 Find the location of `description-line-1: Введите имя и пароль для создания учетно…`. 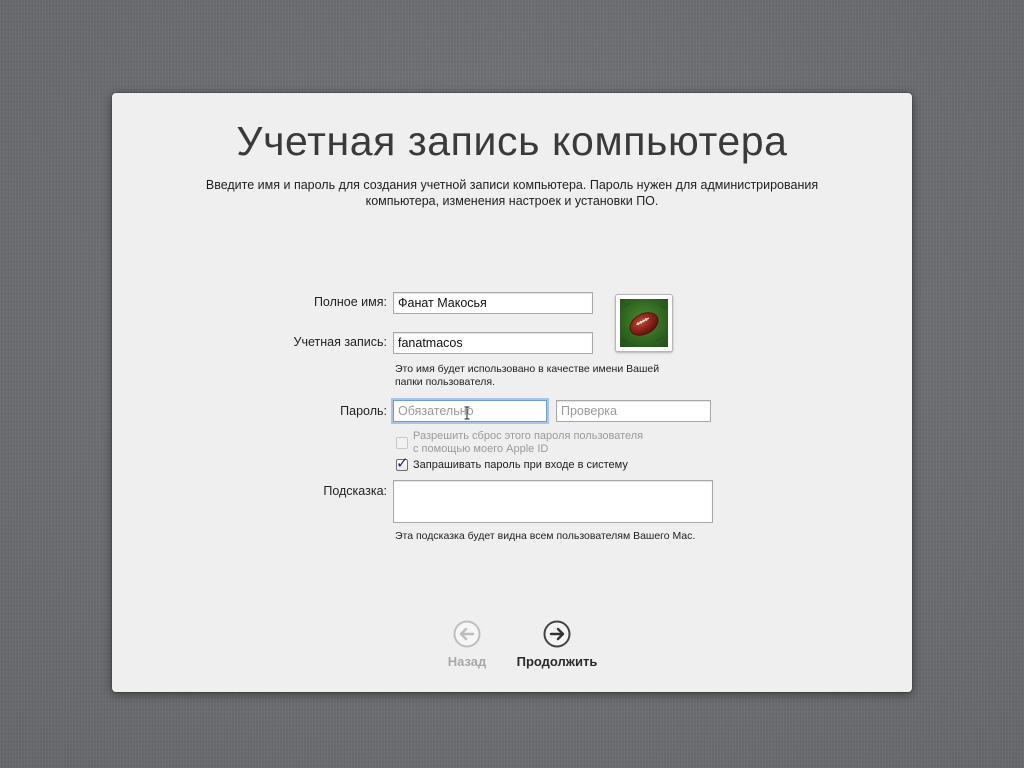

description-line-1: Введите имя и пароль для создания учетно… is located at coordinates (512, 185).